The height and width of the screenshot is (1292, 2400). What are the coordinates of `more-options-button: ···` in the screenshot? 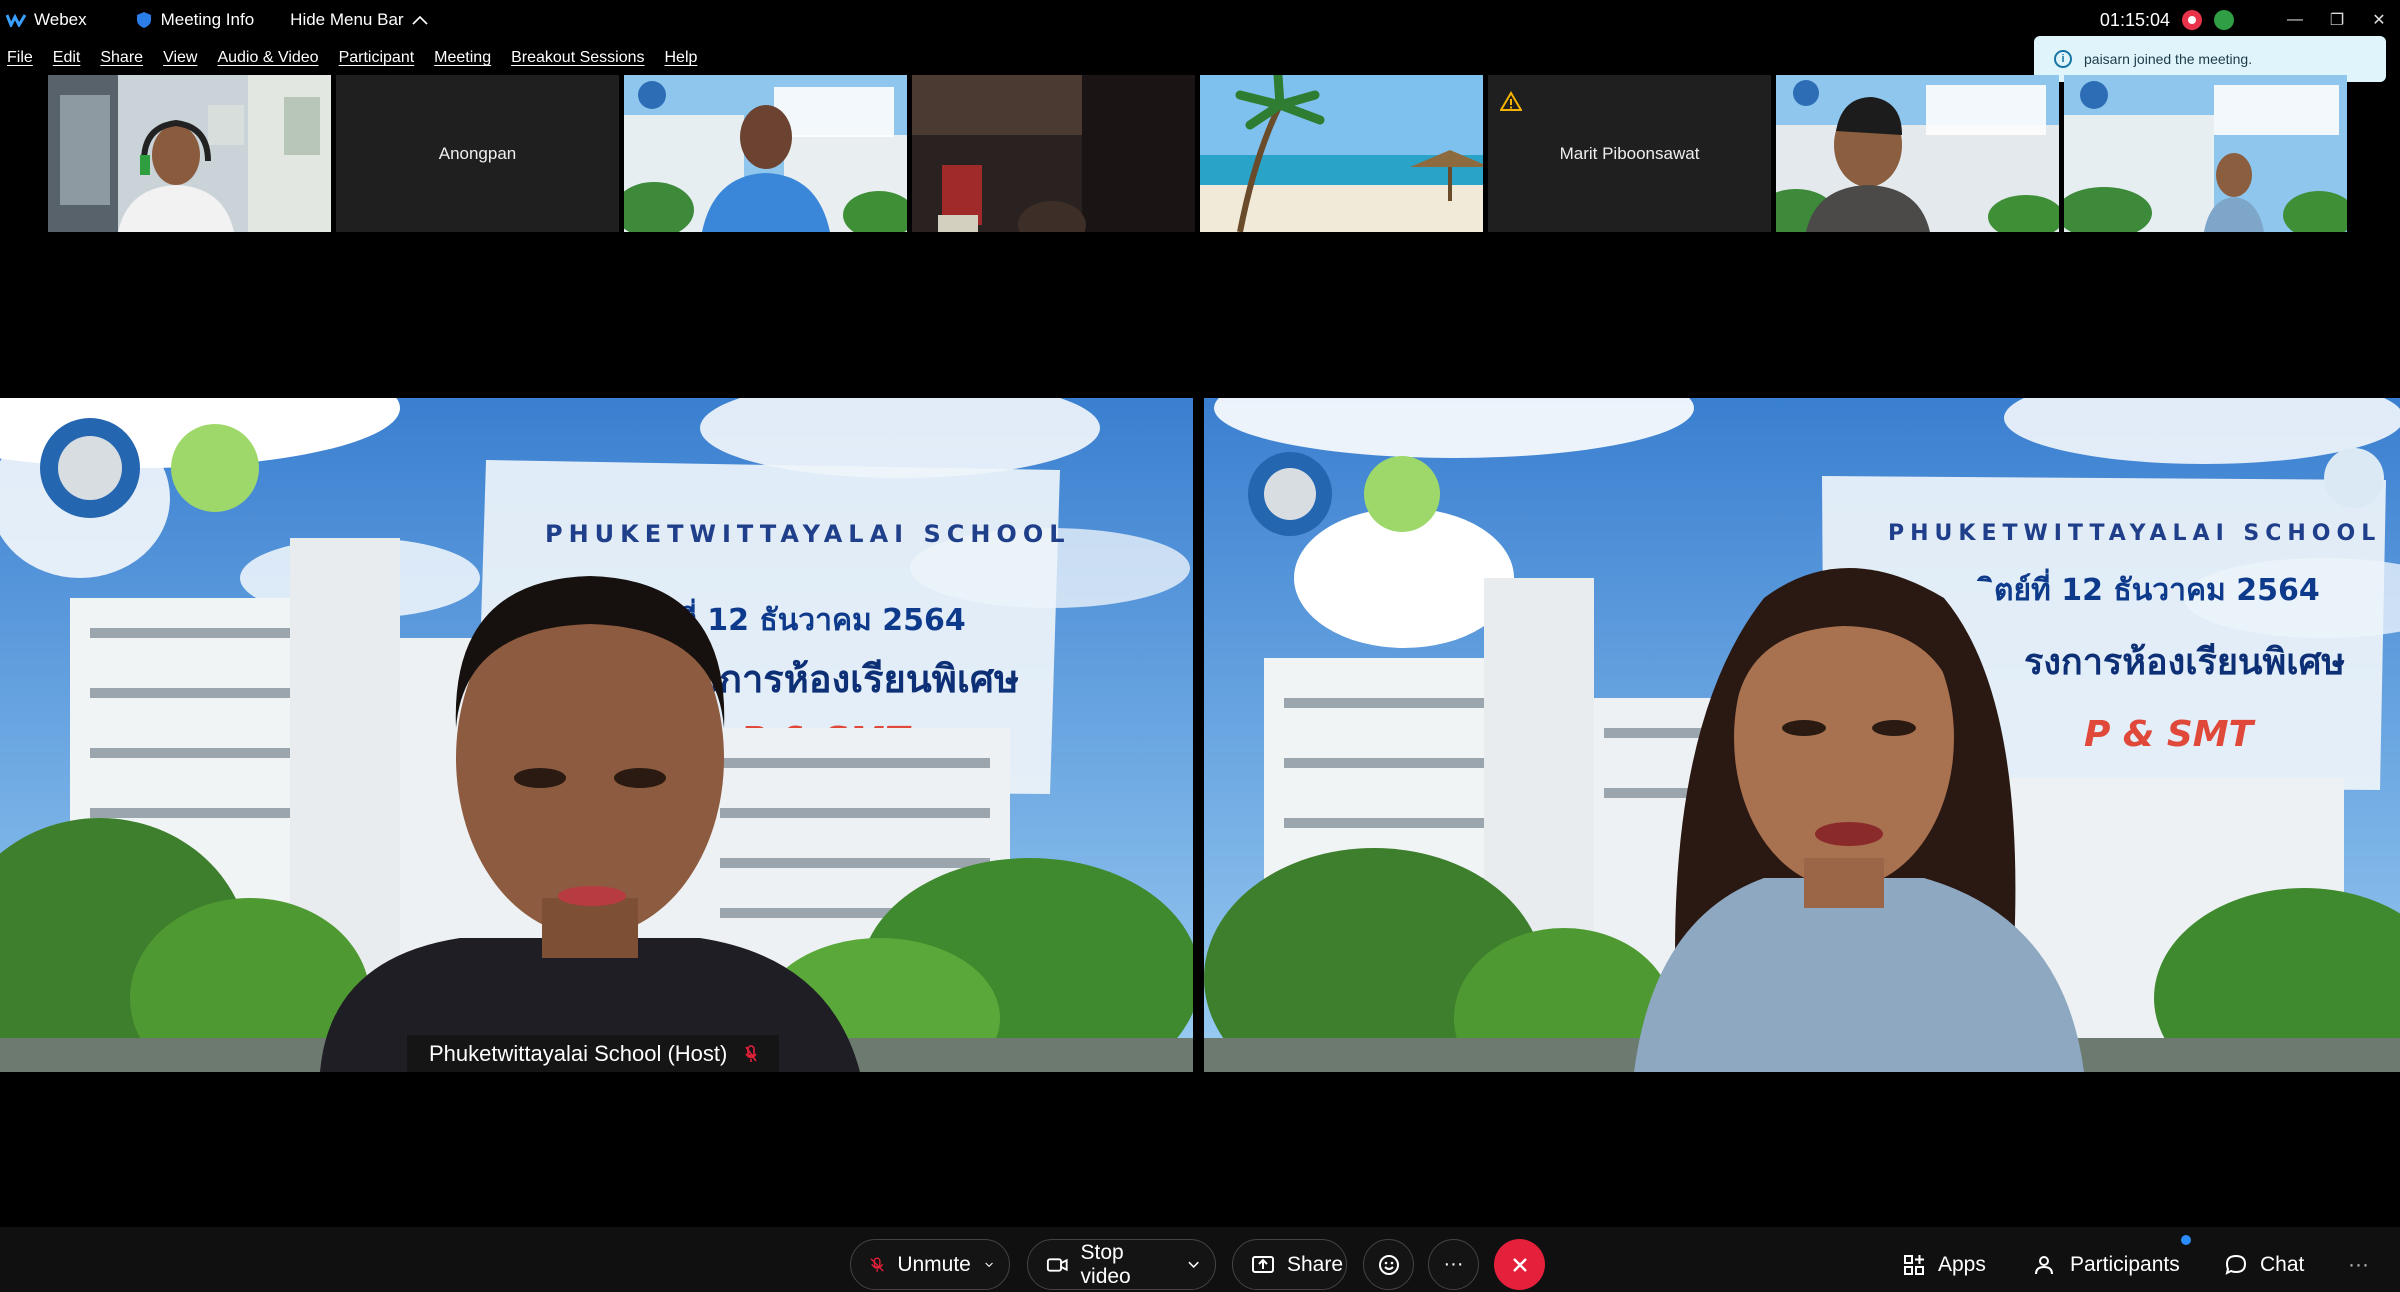 It's located at (1453, 1264).